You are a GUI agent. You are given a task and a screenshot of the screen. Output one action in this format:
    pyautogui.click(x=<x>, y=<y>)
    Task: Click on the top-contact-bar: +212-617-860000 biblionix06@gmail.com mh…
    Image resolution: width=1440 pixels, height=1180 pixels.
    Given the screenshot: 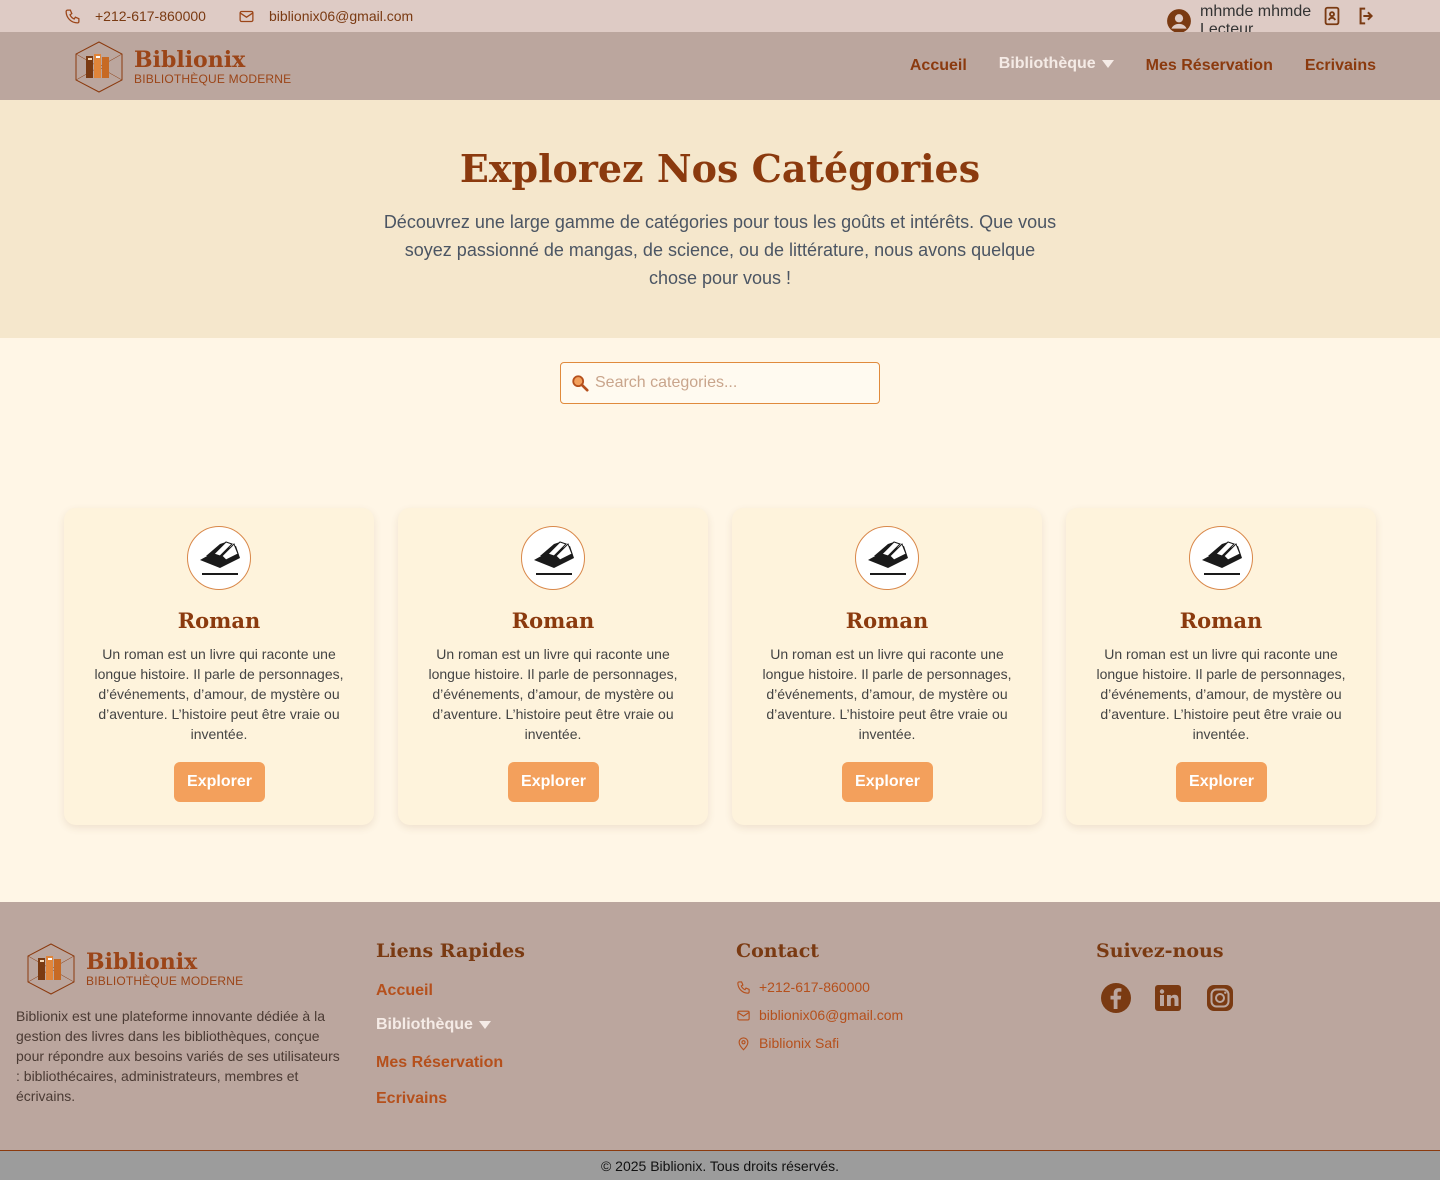 What is the action you would take?
    pyautogui.click(x=720, y=19)
    